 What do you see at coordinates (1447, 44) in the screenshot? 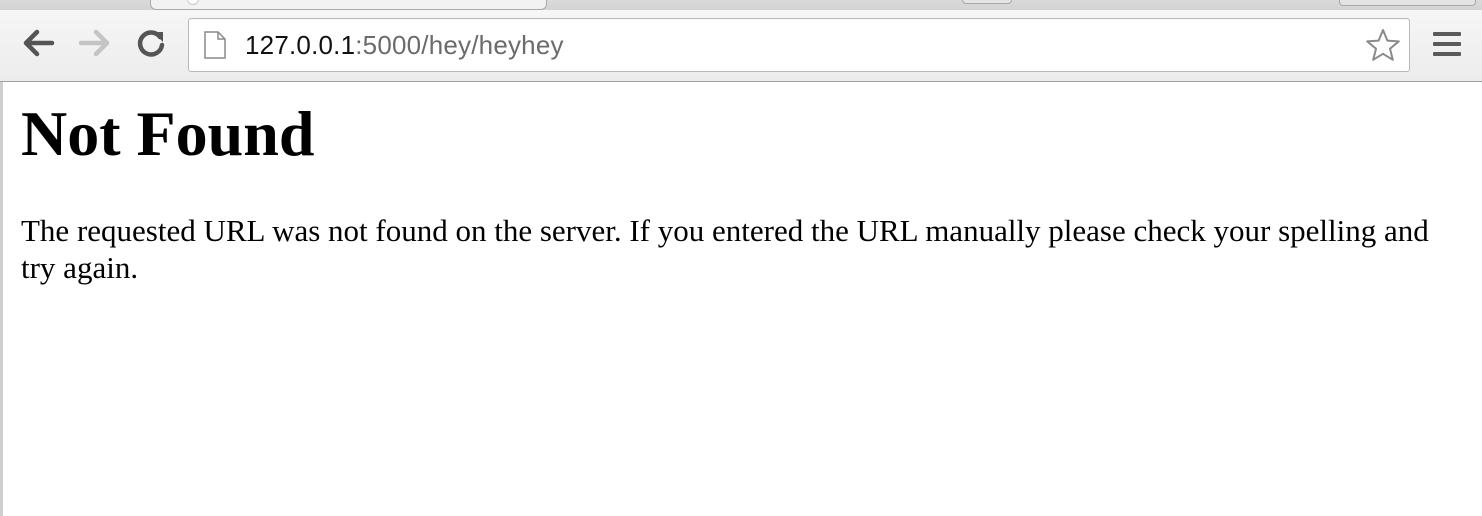
I see `hamburger-menu-icon` at bounding box center [1447, 44].